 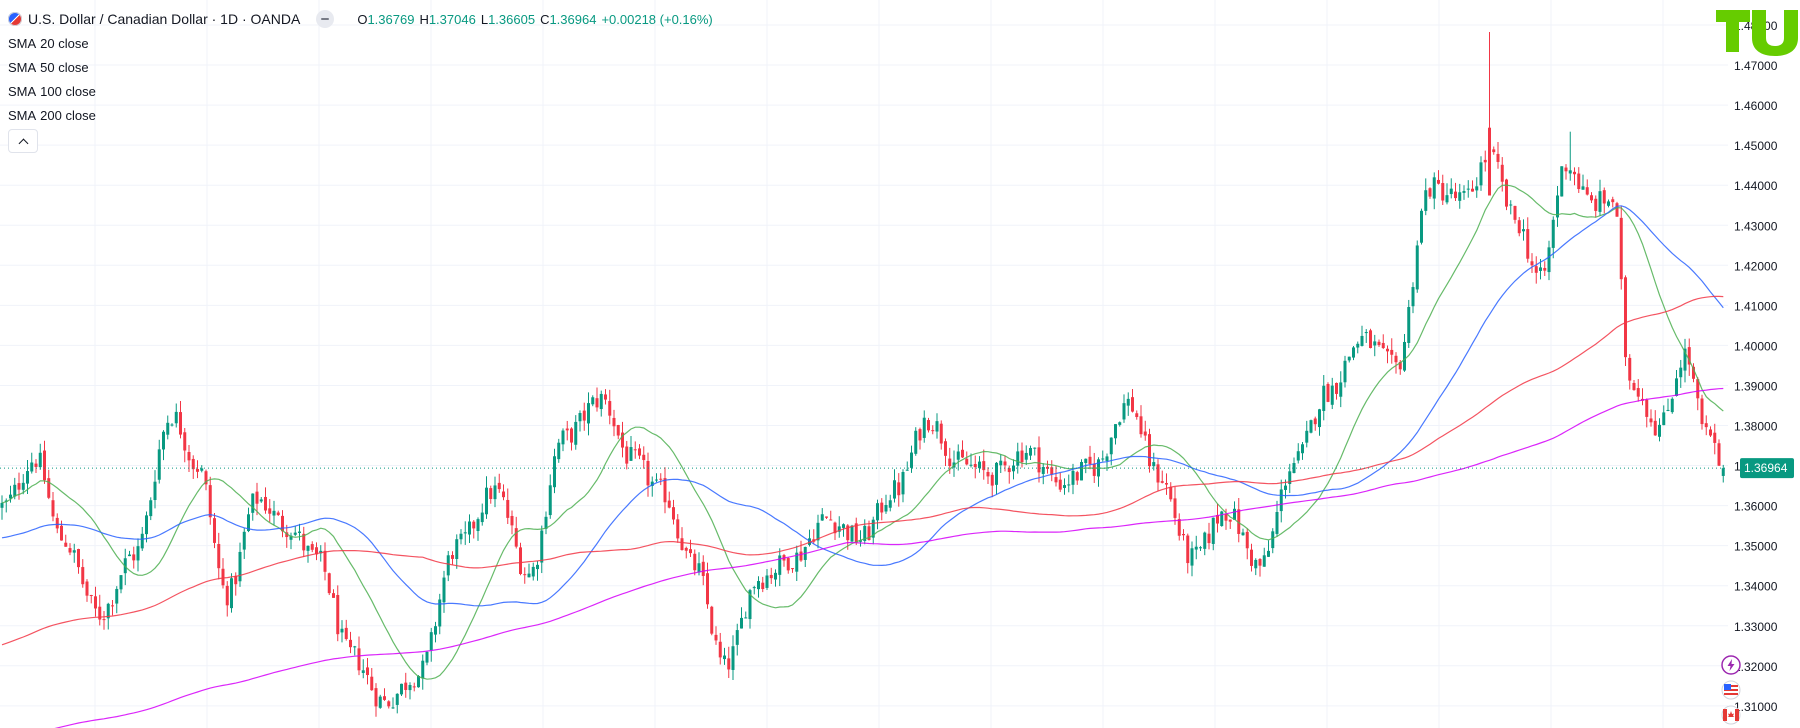 I want to click on lightning-icon, so click(x=1731, y=665).